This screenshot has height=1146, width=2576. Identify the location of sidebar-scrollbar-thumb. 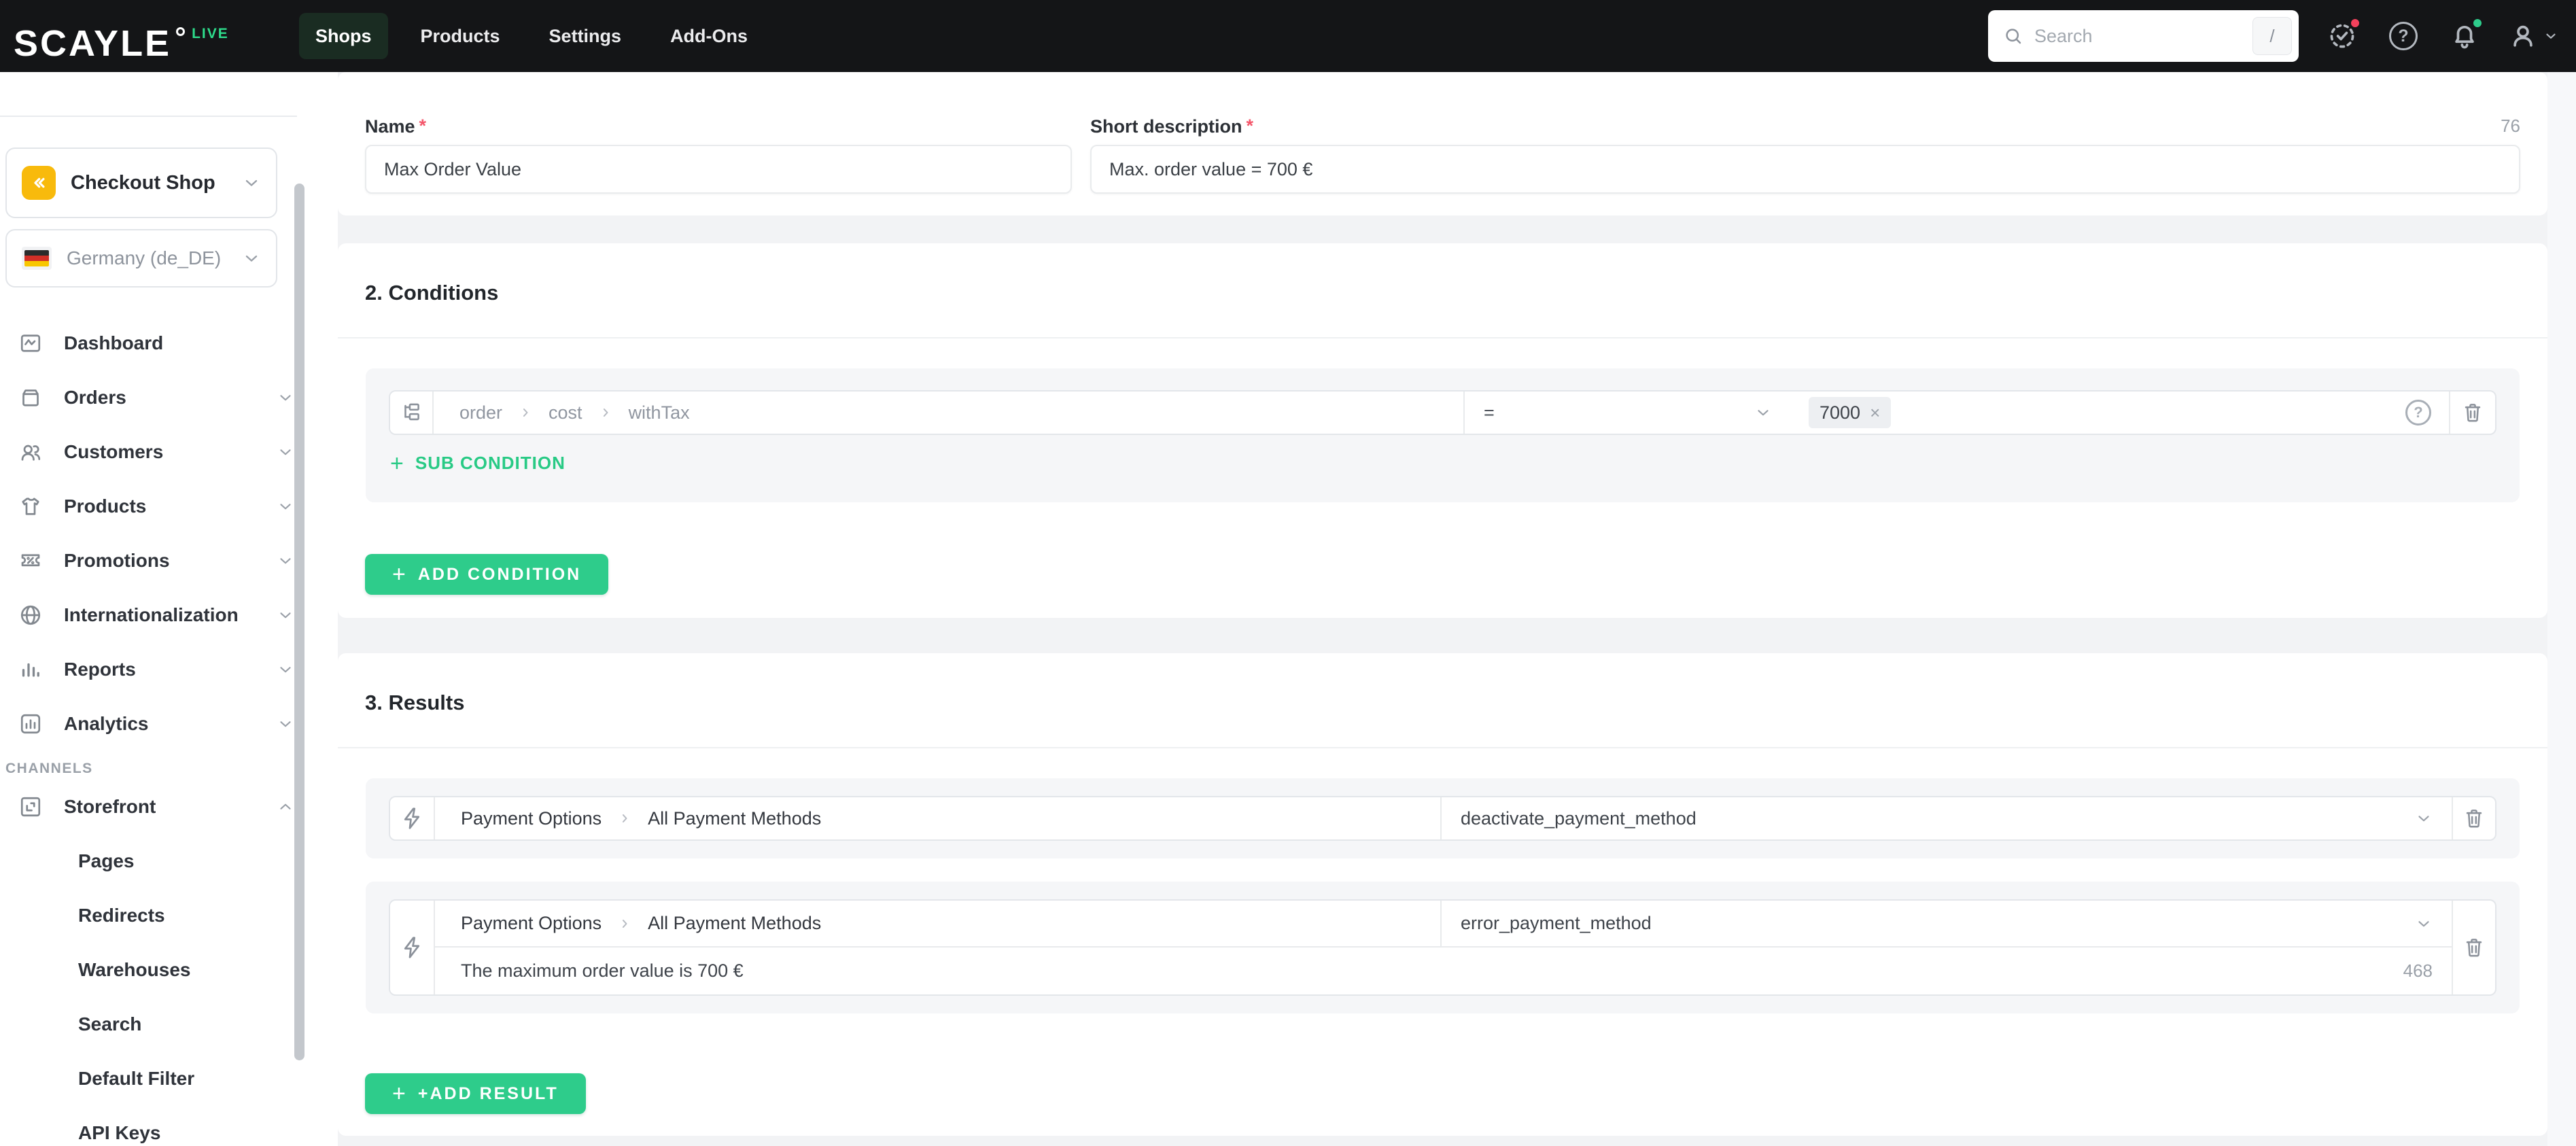
(299, 622).